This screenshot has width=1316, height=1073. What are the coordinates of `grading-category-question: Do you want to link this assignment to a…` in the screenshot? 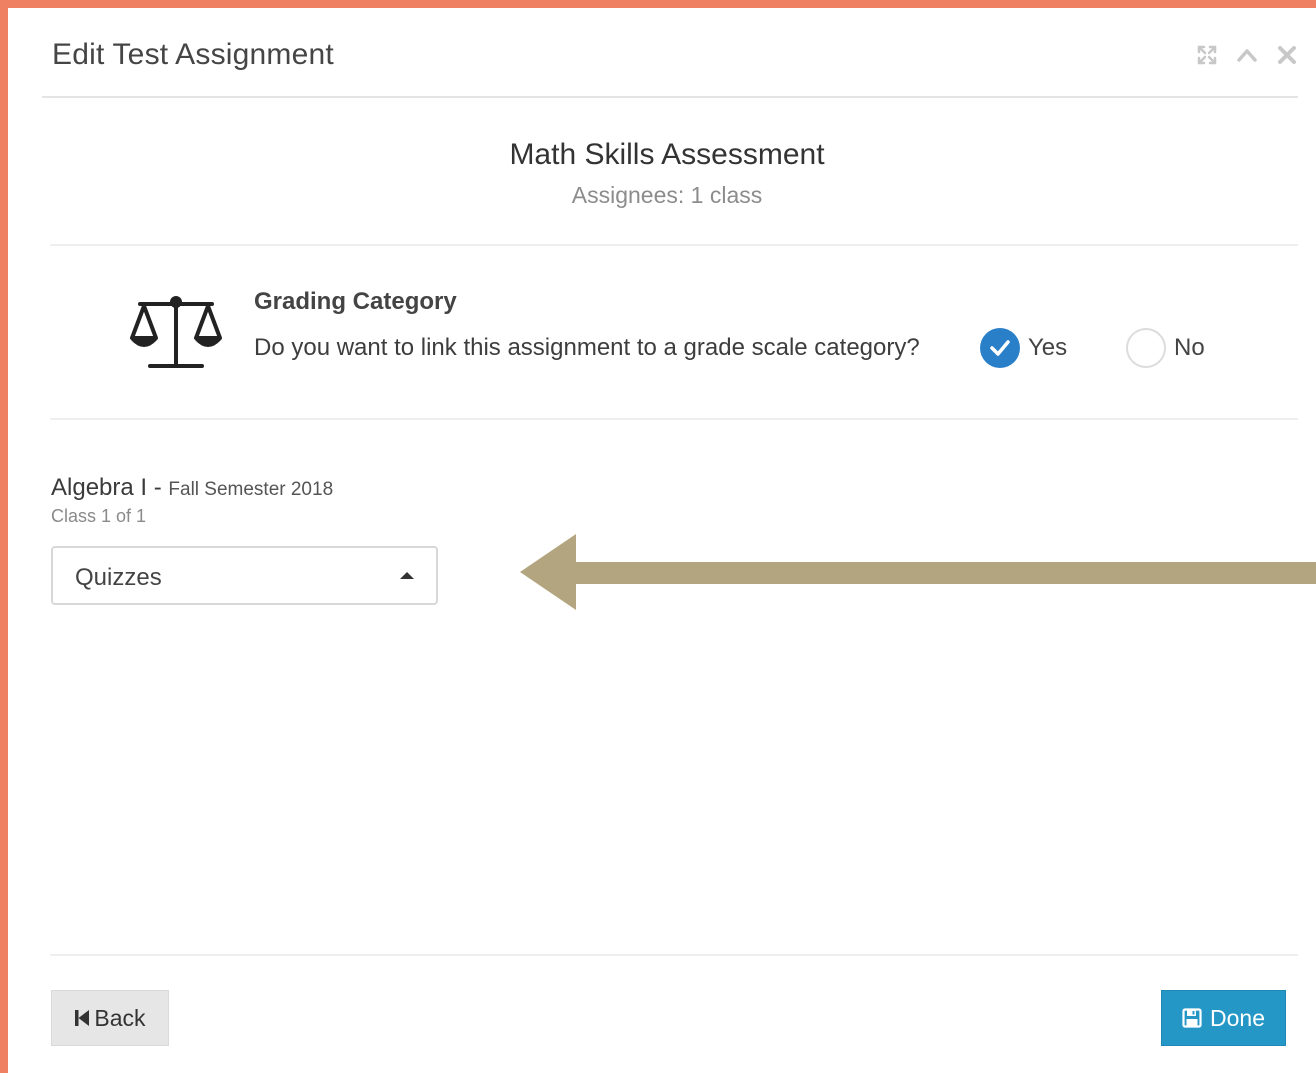 It's located at (587, 347).